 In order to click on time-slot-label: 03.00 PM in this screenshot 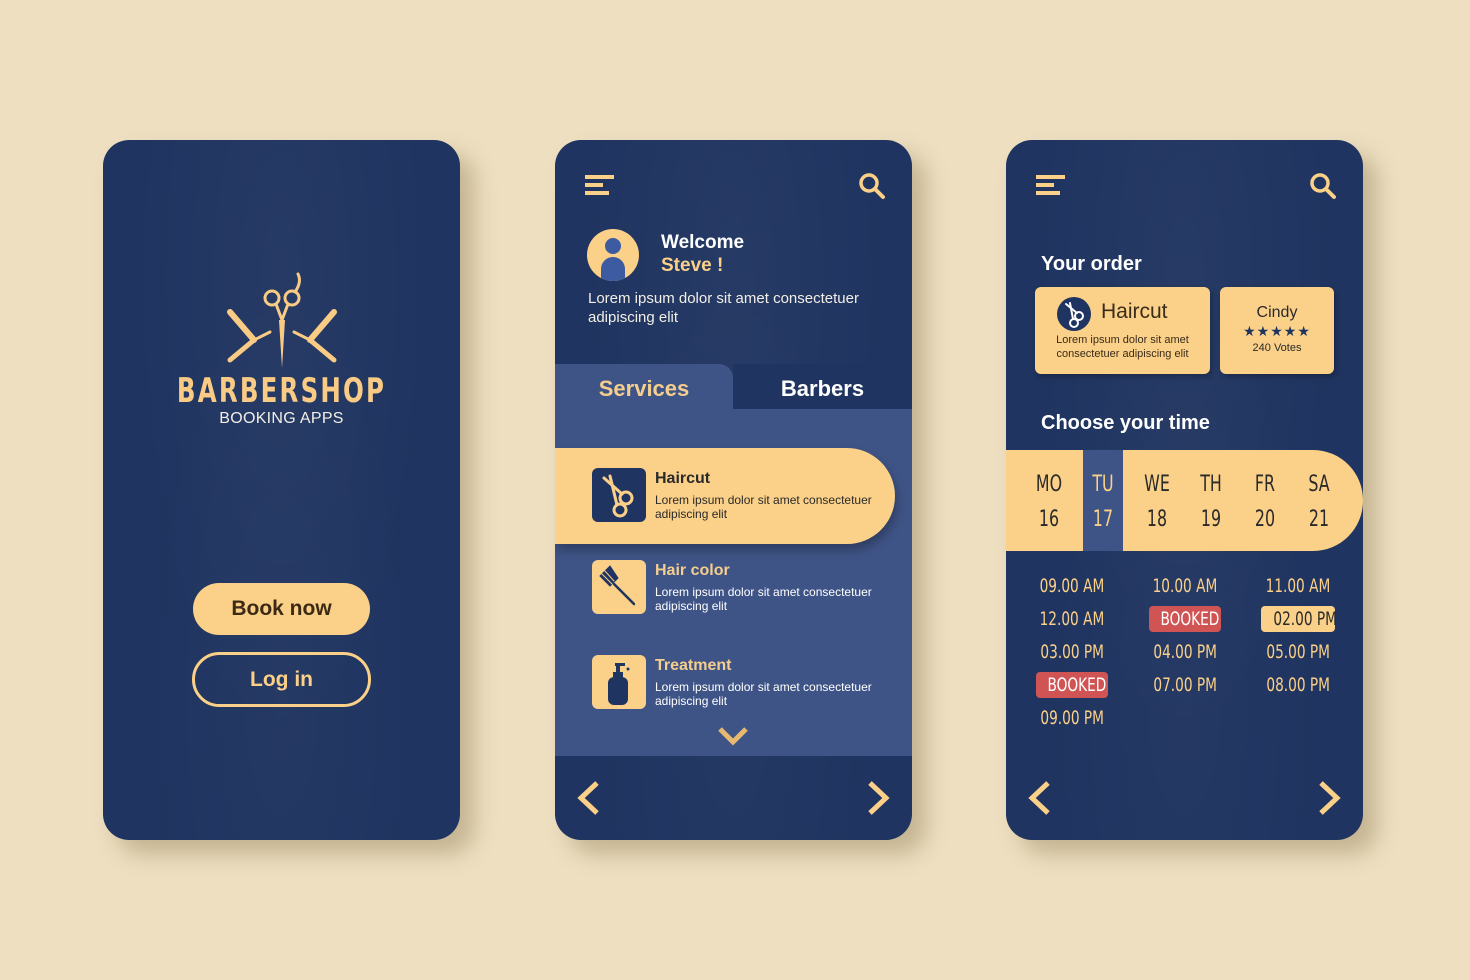, I will do `click(1072, 652)`.